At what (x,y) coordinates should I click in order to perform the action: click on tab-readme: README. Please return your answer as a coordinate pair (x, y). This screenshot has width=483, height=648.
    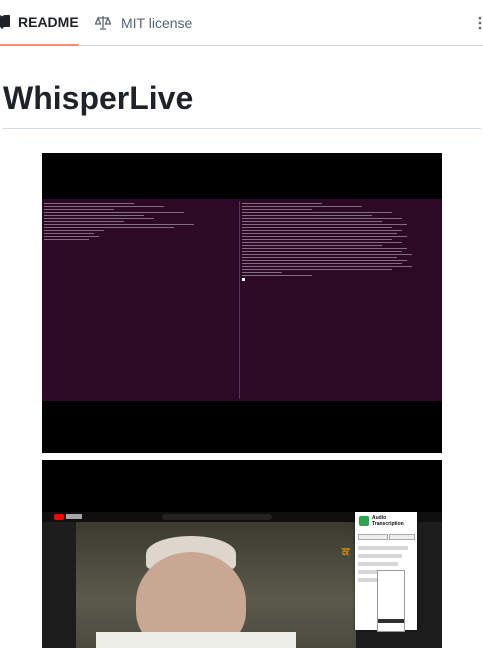
    Looking at the image, I should click on (39, 23).